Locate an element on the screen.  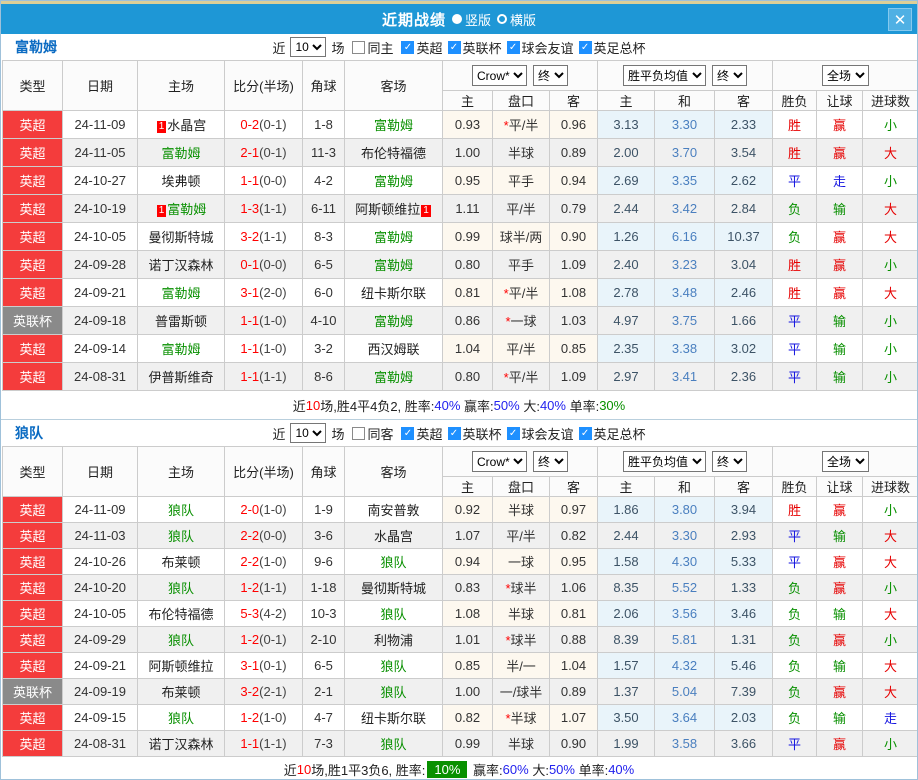
away-team-name: 富勒姆 is located at coordinates (393, 377).